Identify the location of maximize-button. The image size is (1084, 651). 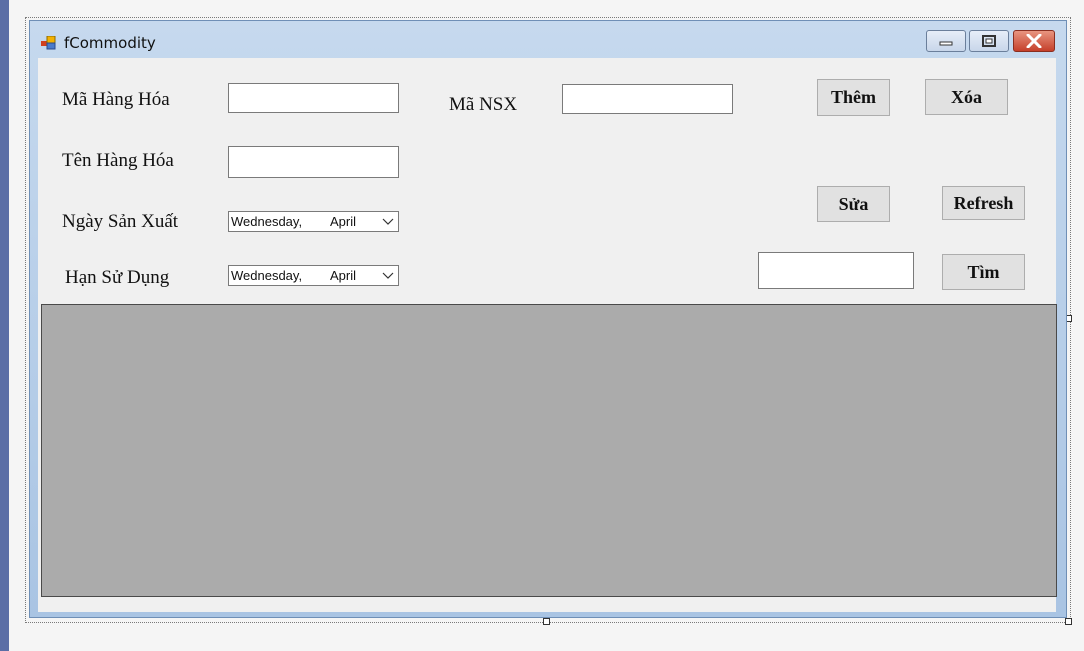
(989, 41).